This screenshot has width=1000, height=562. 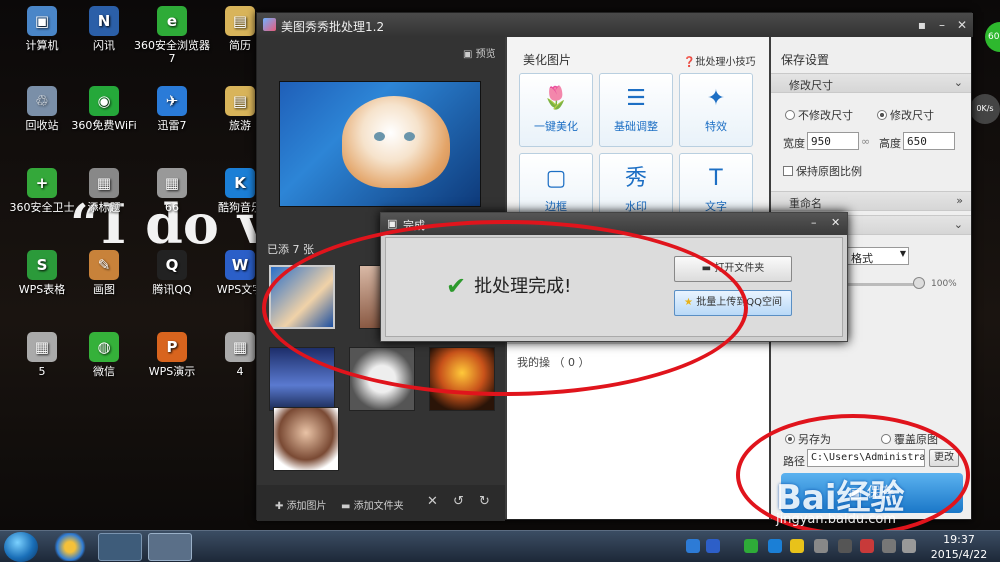 What do you see at coordinates (553, 362) in the screenshot?
I see `my-operations-label: 我的操 （ 0 ）` at bounding box center [553, 362].